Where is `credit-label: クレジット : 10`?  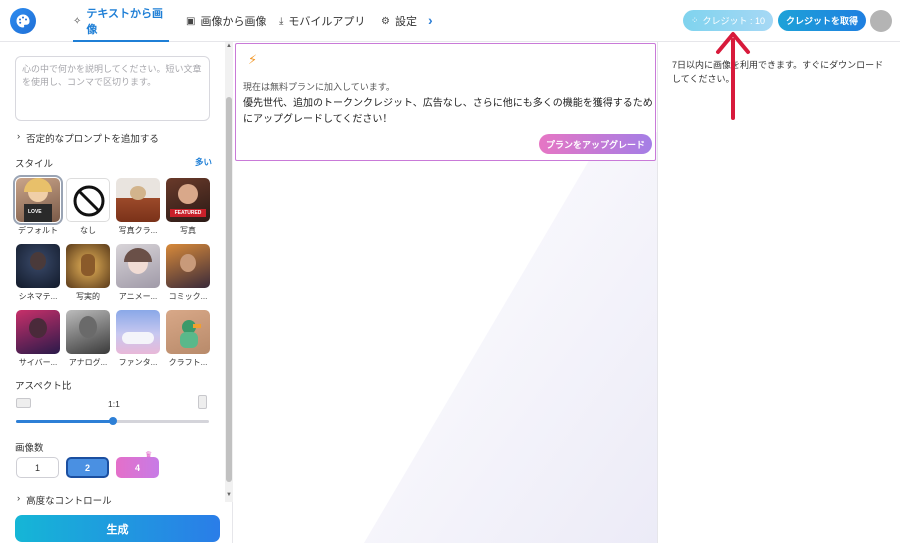 credit-label: クレジット : 10 is located at coordinates (734, 21).